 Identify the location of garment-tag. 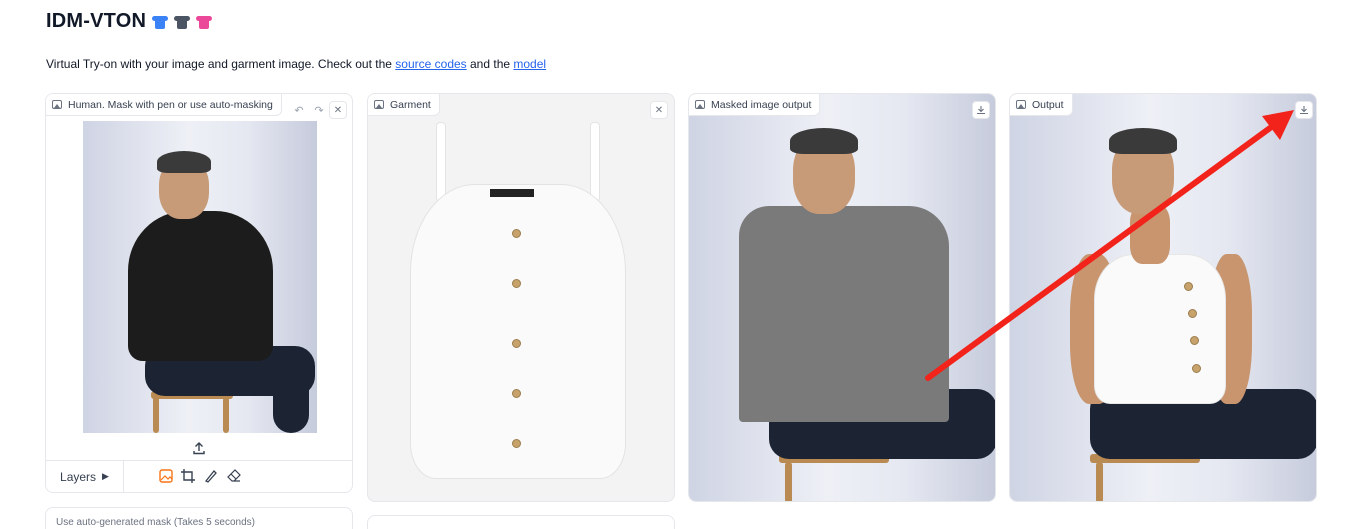
(512, 193).